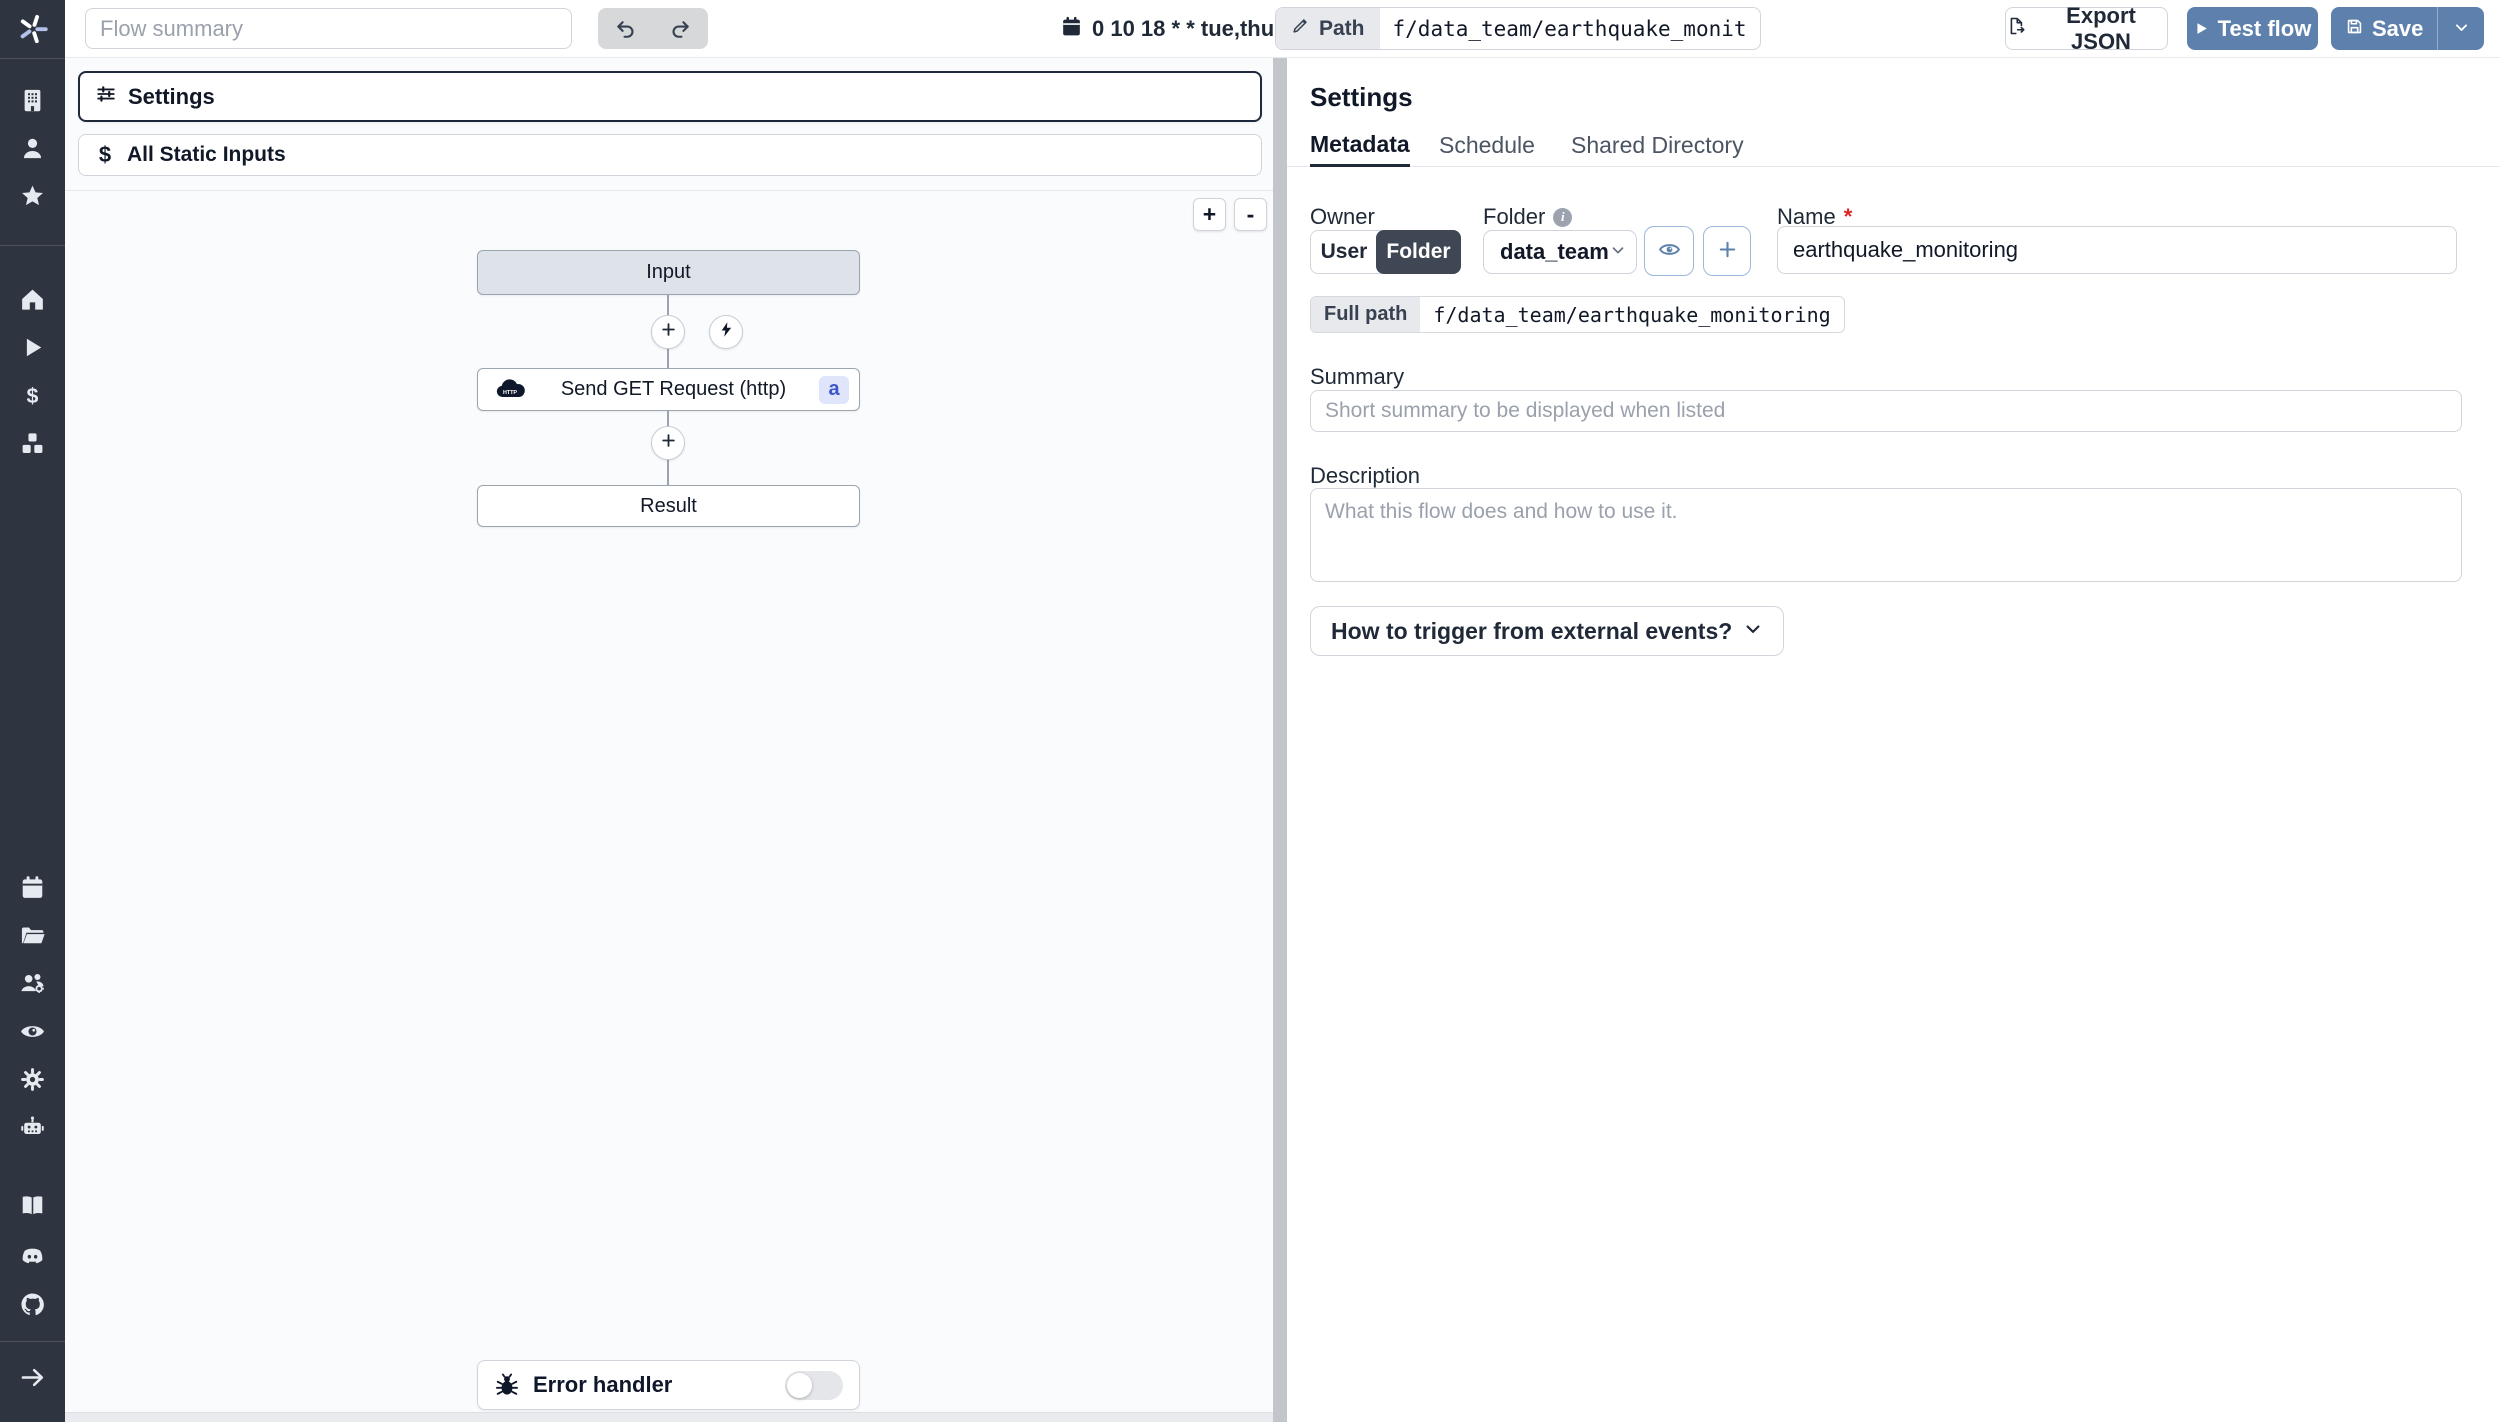 The width and height of the screenshot is (2500, 1422). I want to click on star-icon, so click(32, 199).